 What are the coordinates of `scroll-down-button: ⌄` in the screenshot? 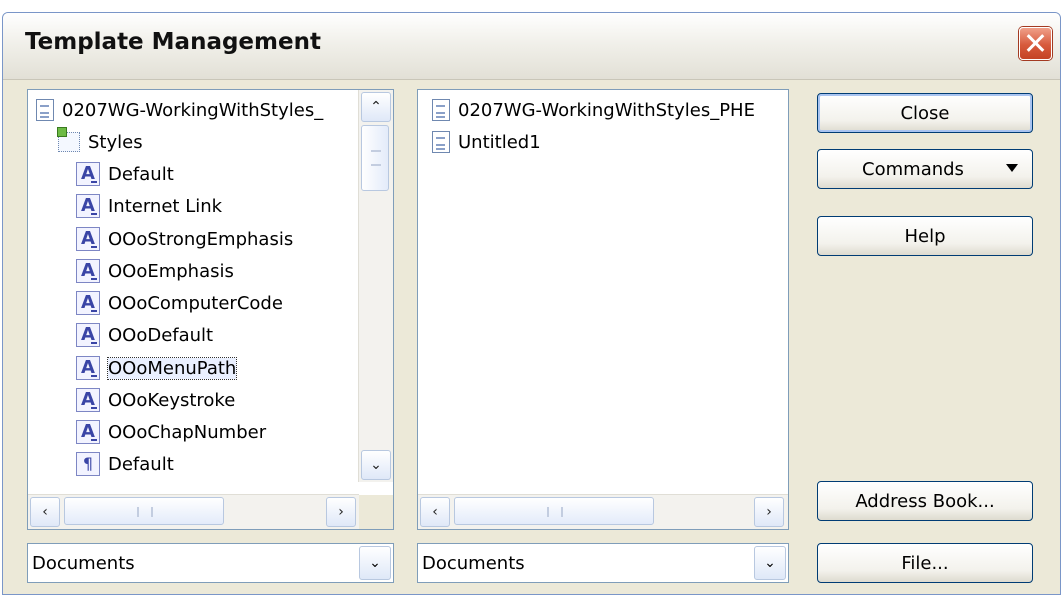 It's located at (376, 465).